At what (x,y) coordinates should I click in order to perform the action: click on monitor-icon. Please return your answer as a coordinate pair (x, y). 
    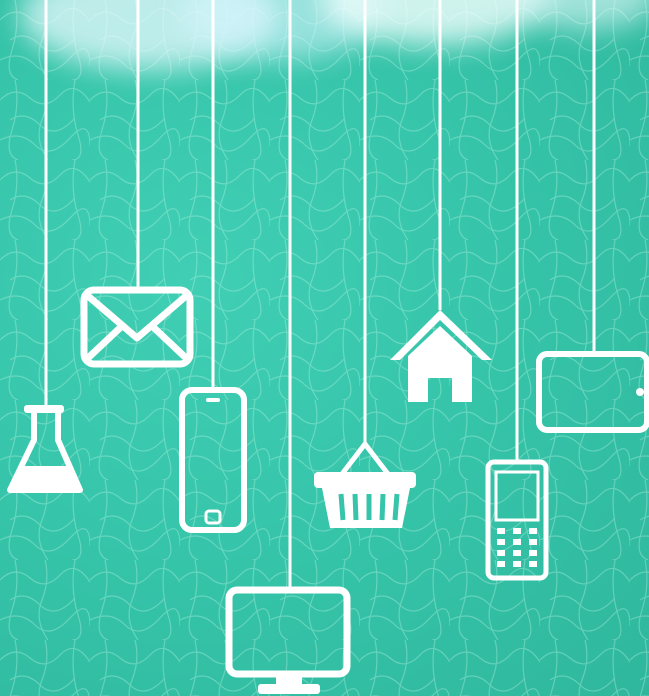
    Looking at the image, I should click on (288, 640).